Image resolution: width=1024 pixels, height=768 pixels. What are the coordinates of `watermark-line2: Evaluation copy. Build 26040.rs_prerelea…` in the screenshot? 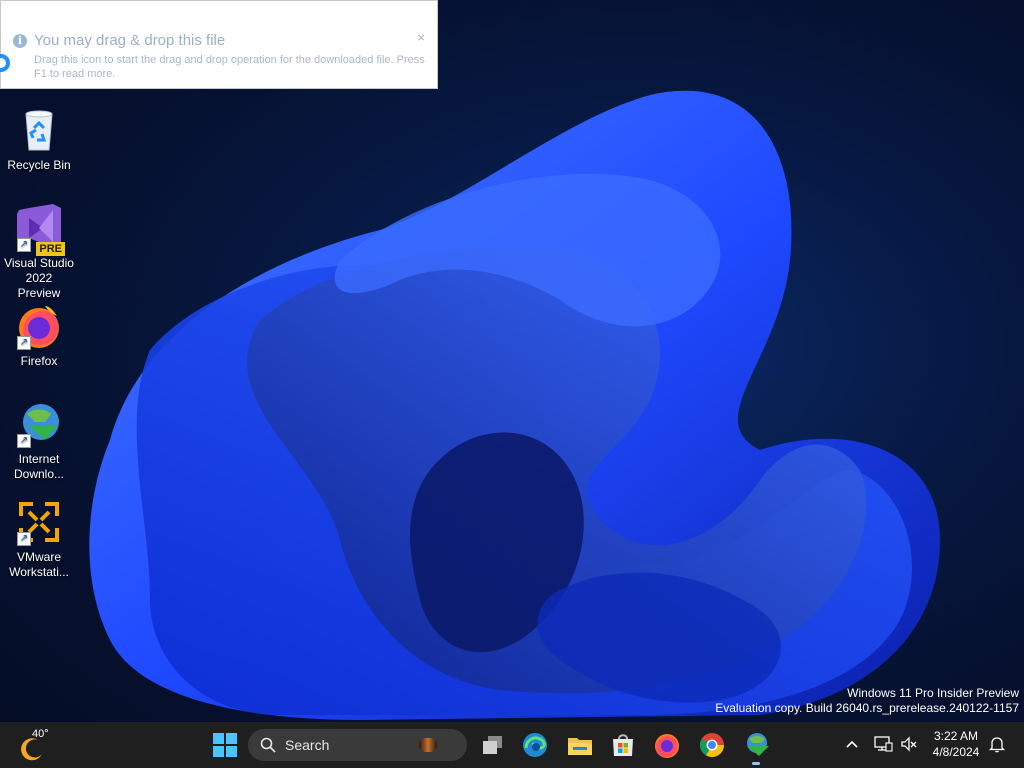 It's located at (867, 708).